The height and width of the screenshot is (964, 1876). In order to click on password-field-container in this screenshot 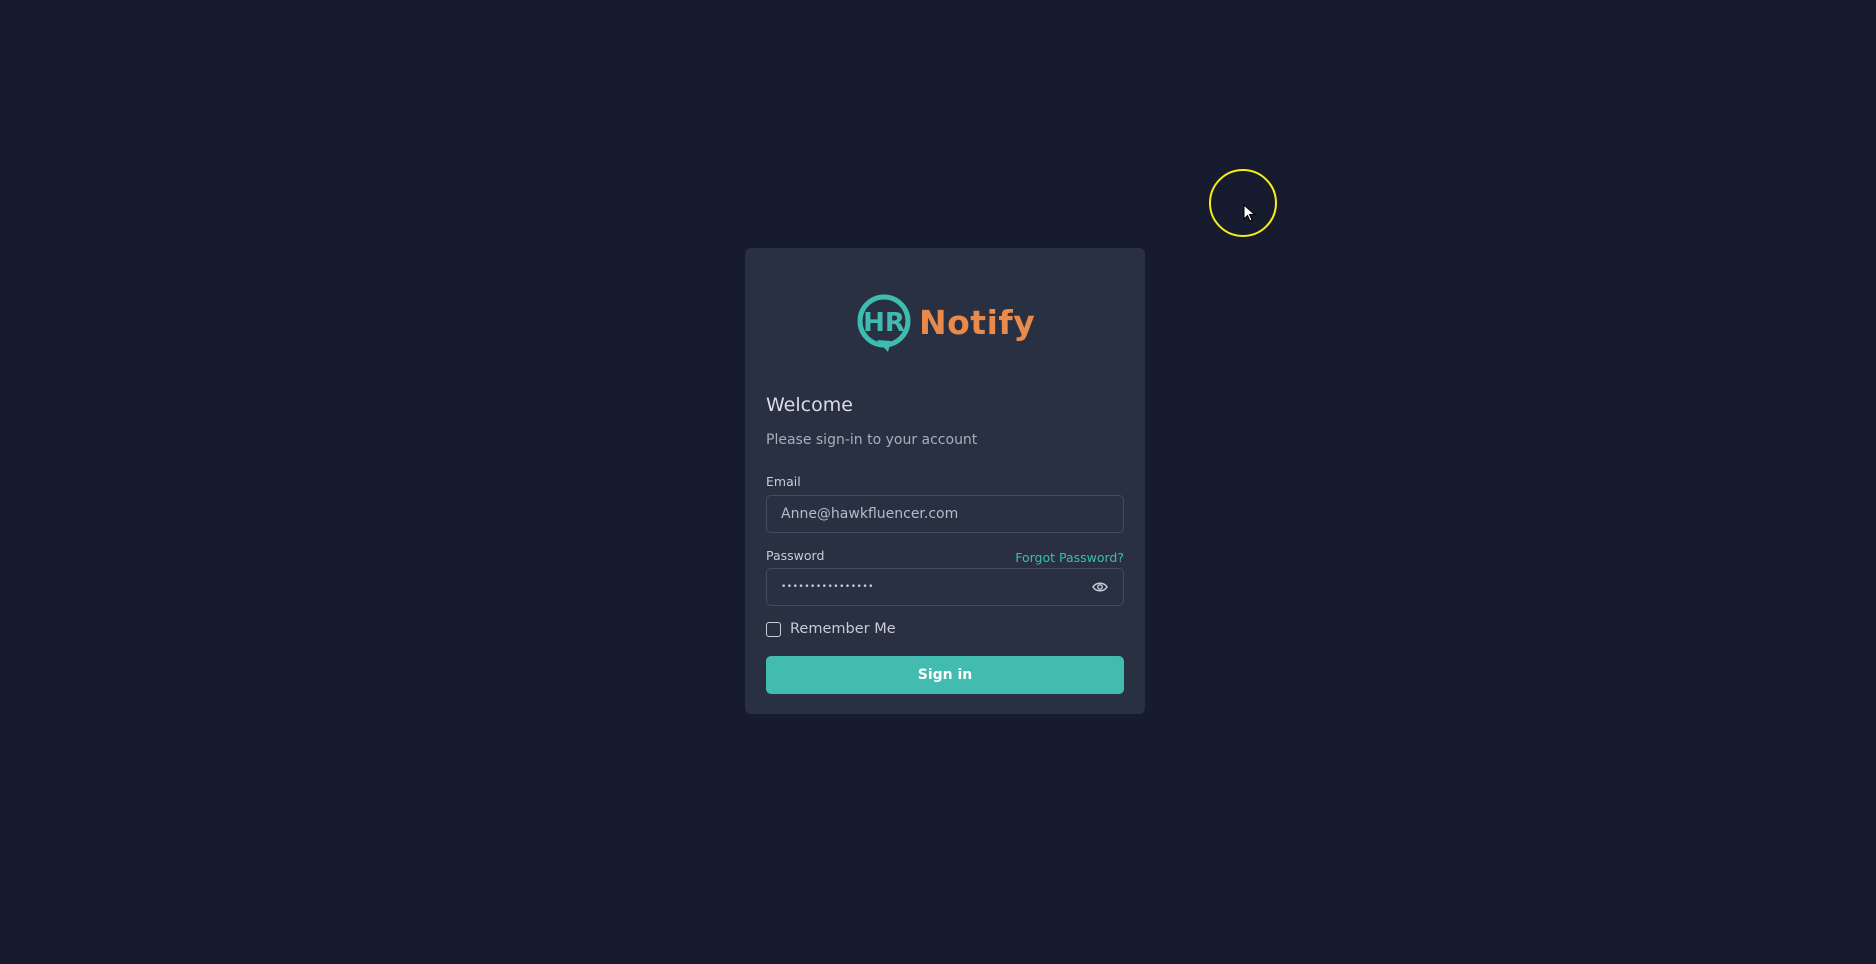, I will do `click(945, 587)`.